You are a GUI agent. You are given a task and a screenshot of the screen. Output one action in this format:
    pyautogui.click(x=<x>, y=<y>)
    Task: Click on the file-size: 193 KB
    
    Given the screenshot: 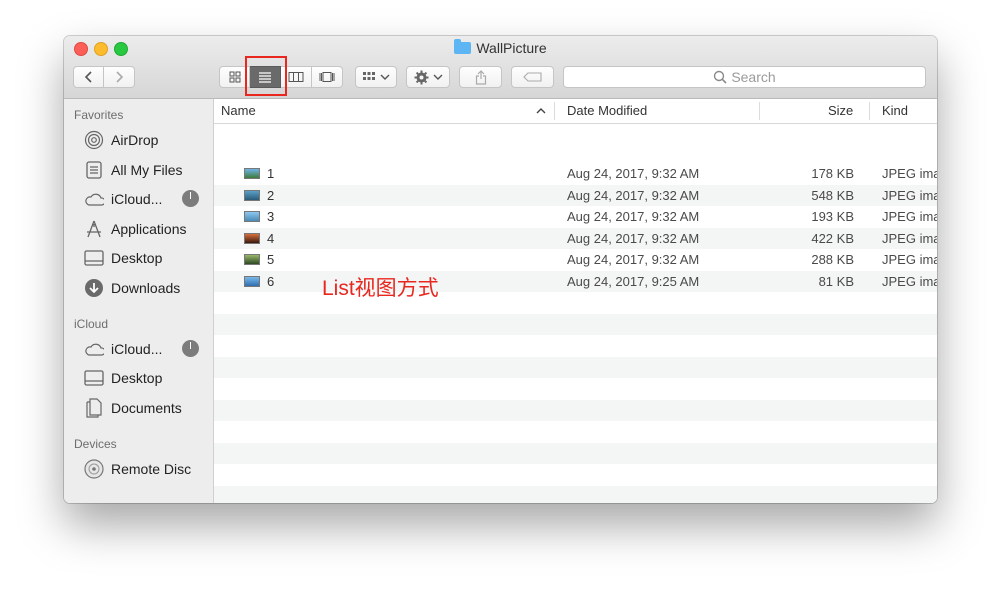 What is the action you would take?
    pyautogui.click(x=832, y=216)
    